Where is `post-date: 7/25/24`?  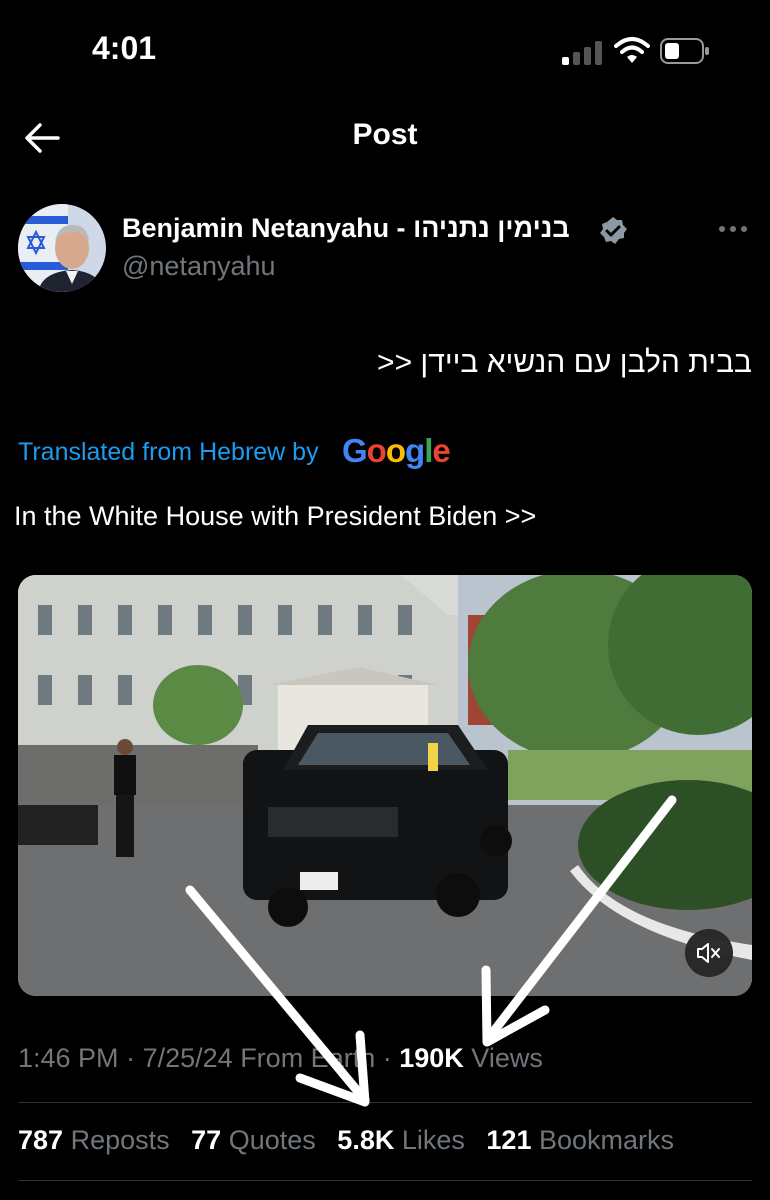 post-date: 7/25/24 is located at coordinates (187, 1058).